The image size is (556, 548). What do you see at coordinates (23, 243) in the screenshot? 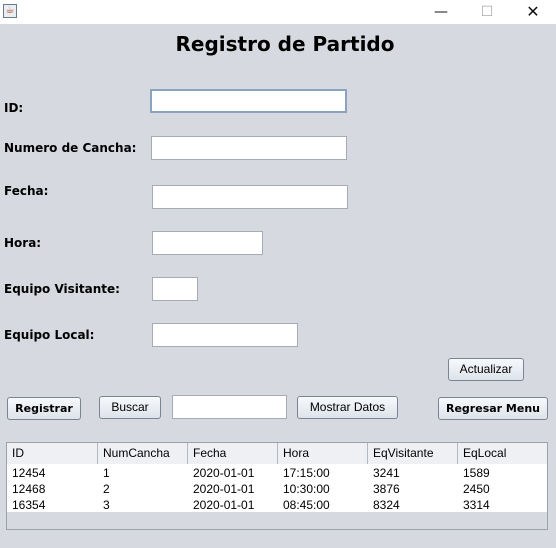
I see `hora-label: Hora:` at bounding box center [23, 243].